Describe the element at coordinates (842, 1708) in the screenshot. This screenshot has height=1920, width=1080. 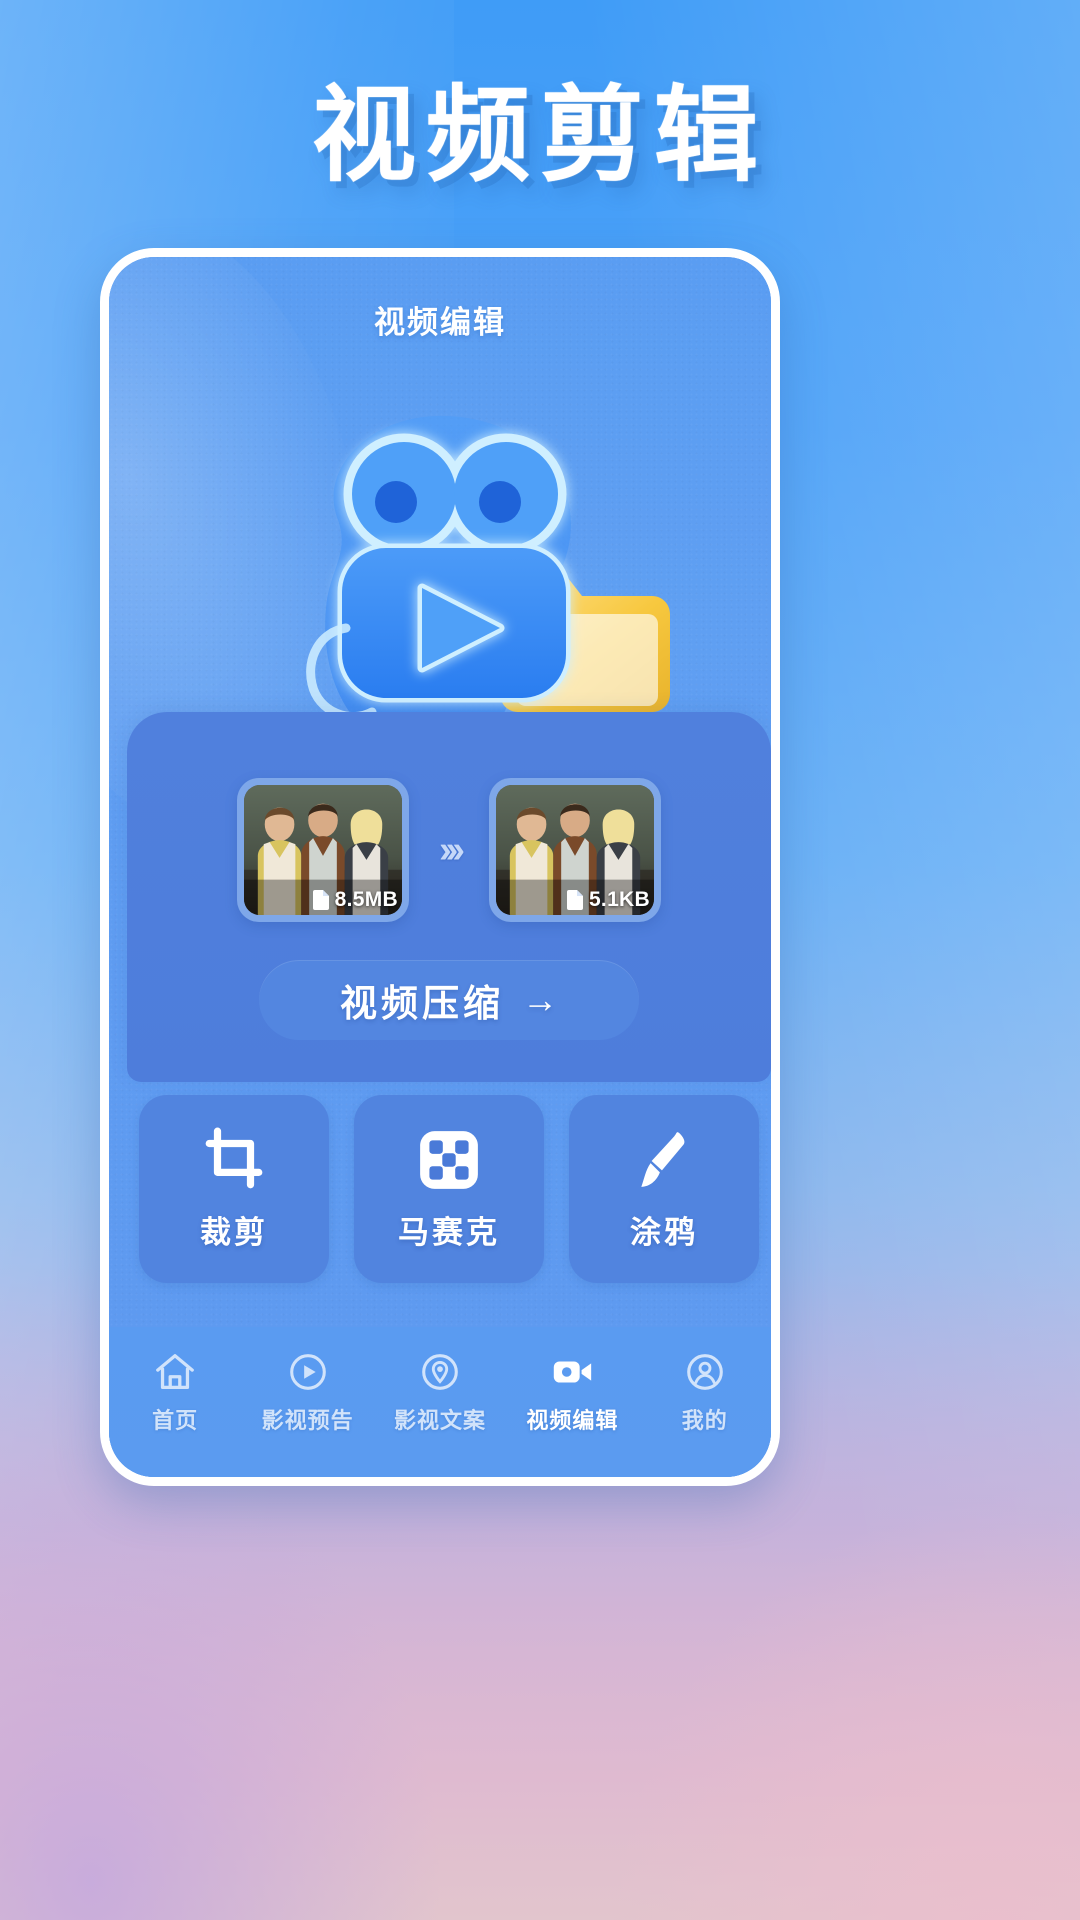
I see `background-pink-glow` at that location.